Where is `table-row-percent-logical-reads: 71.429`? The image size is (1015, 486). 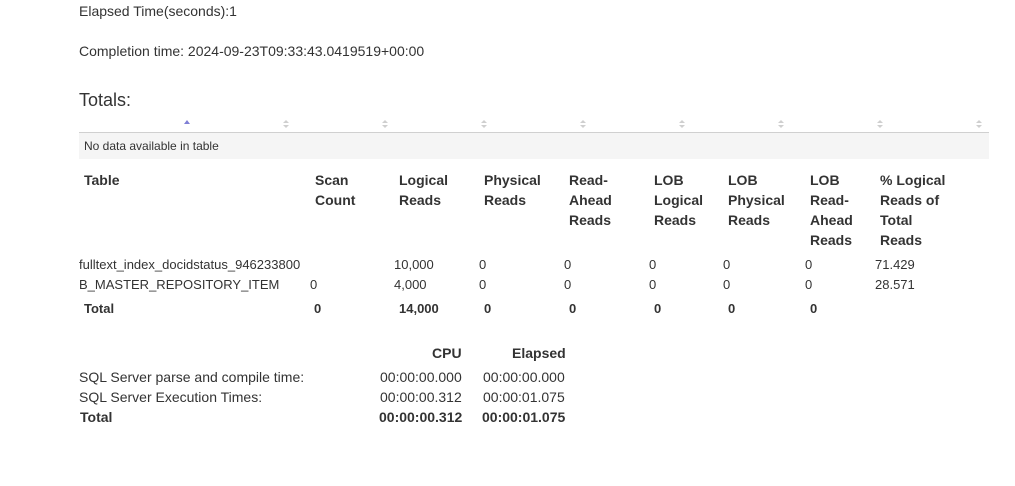
table-row-percent-logical-reads: 71.429 is located at coordinates (895, 264).